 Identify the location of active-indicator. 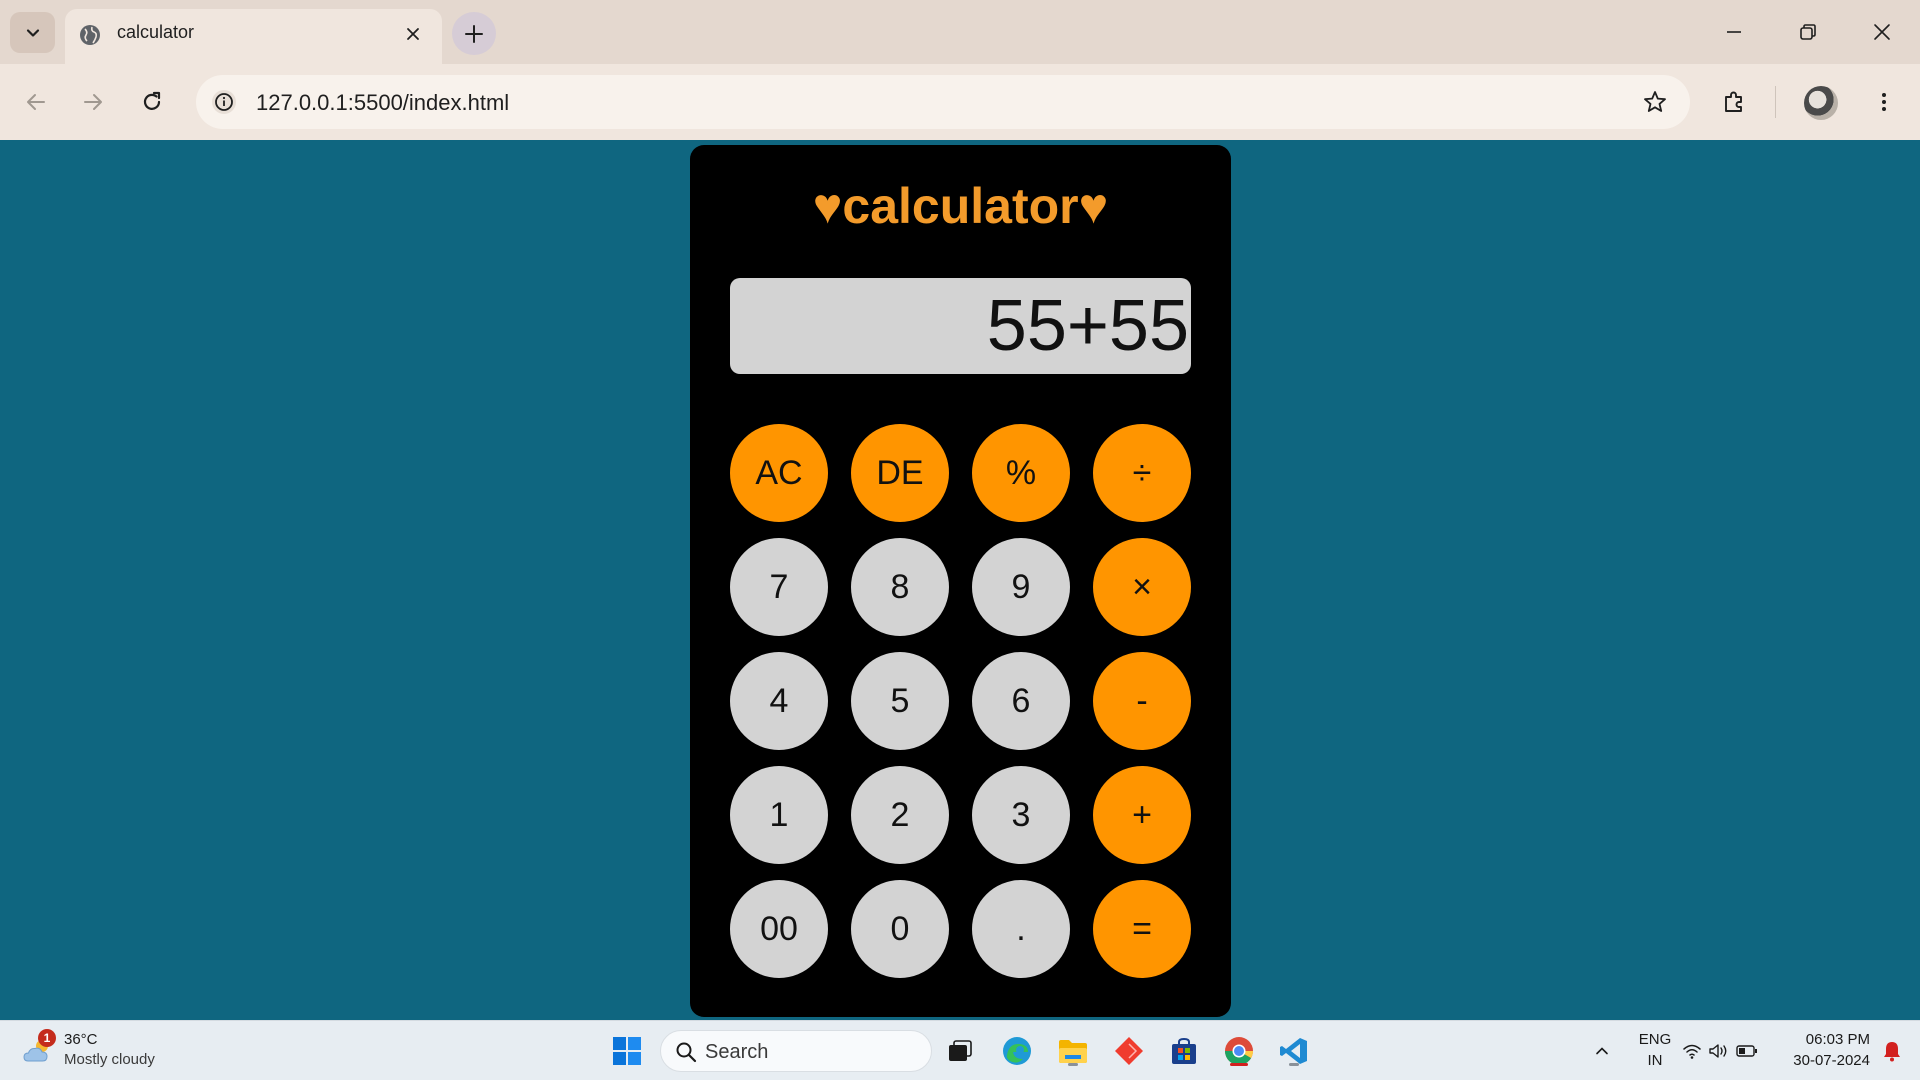
(1239, 1064).